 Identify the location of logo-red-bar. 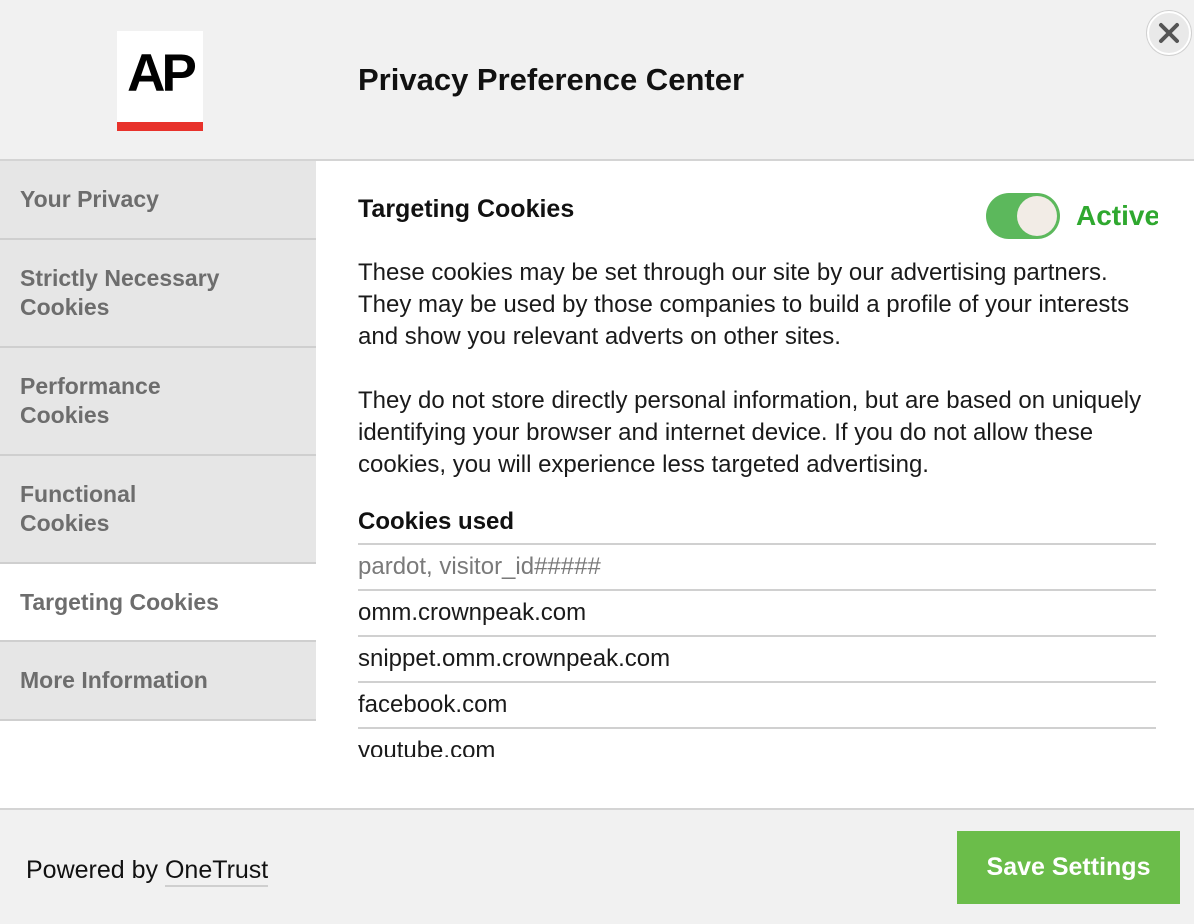
(160, 126).